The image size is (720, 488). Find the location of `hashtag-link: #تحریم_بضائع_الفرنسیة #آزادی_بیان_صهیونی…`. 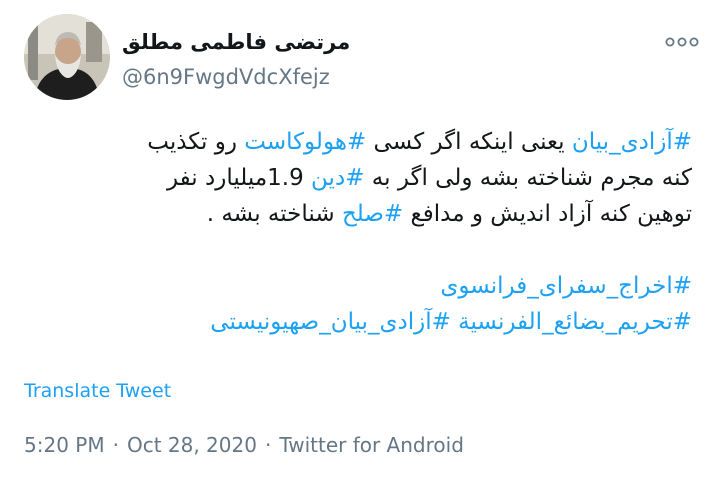

hashtag-link: #تحریم_بضائع_الفرنسیة #آزادی_بیان_صهیونی… is located at coordinates (362, 322).